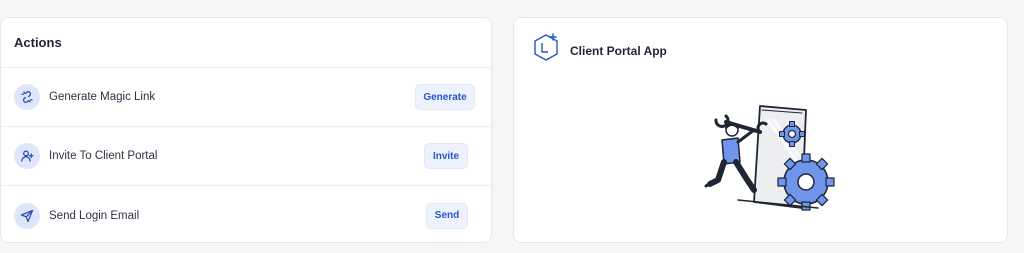  Describe the element at coordinates (618, 50) in the screenshot. I see `client-portal-app-title: Client Portal App` at that location.